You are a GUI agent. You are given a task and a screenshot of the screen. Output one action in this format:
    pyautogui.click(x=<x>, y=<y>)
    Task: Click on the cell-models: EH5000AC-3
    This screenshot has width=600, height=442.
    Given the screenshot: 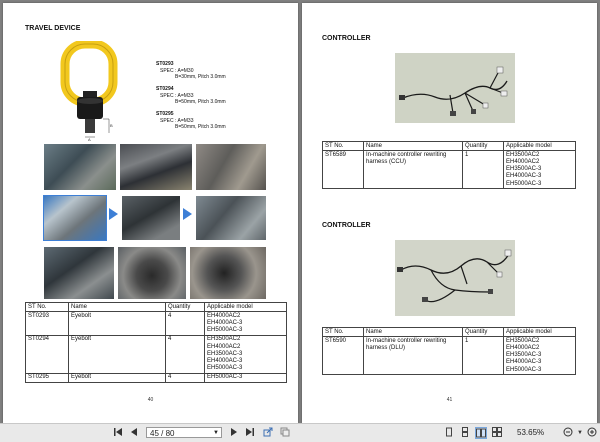 What is the action you would take?
    pyautogui.click(x=245, y=378)
    